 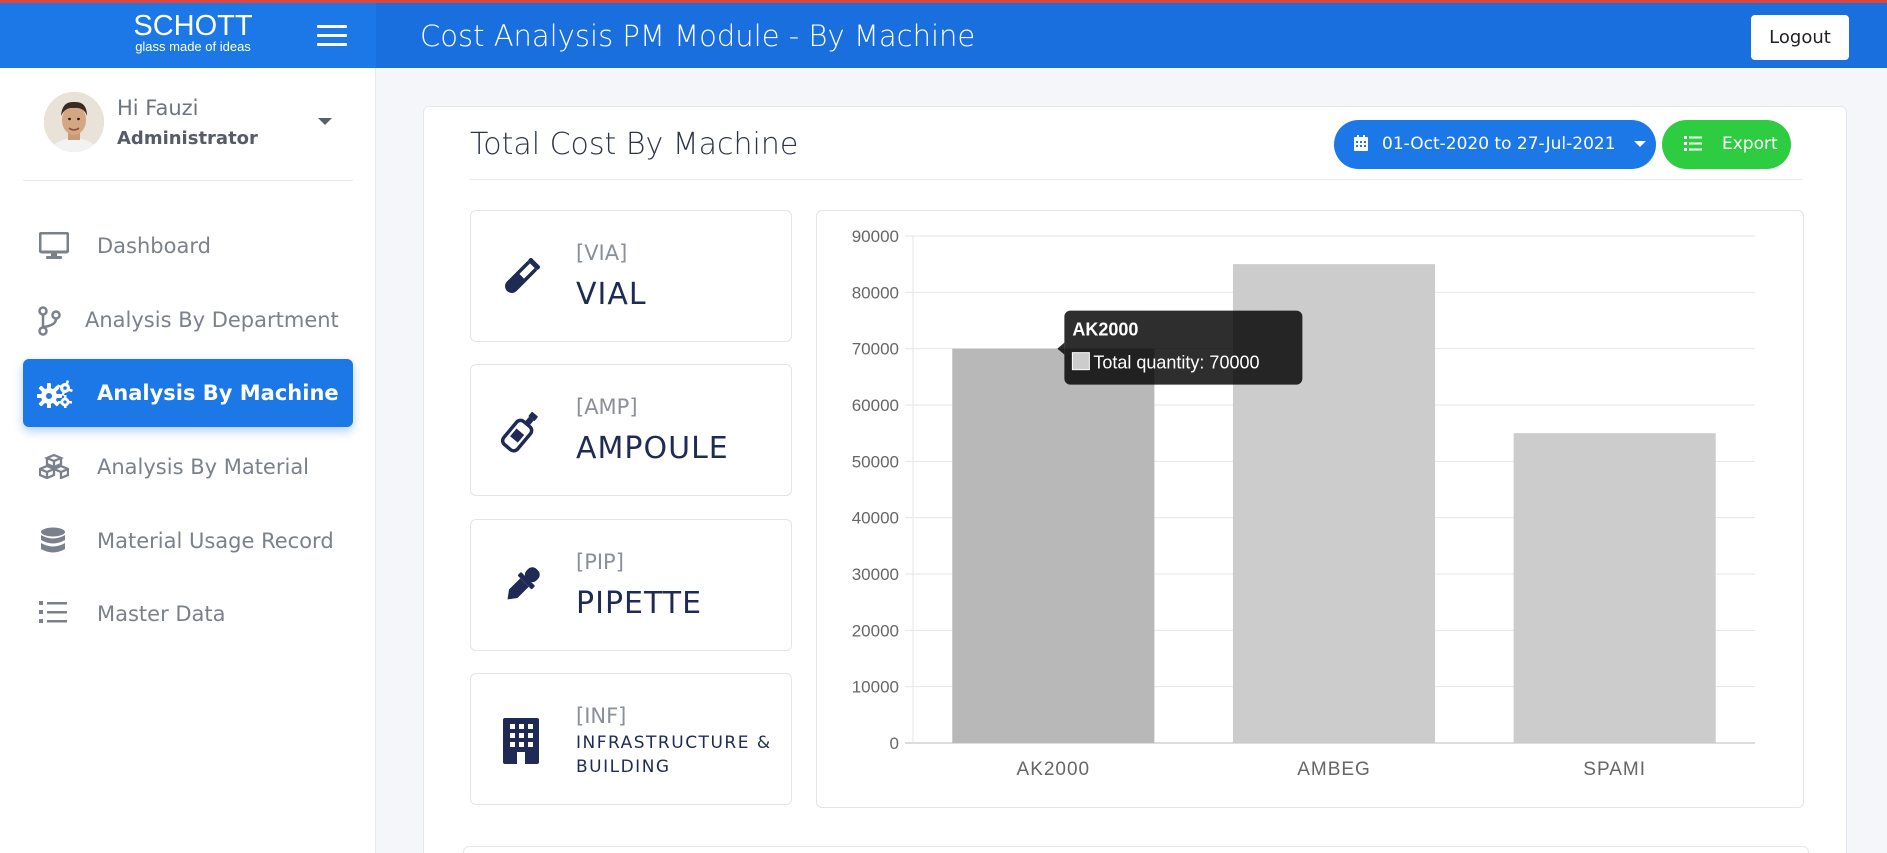 What do you see at coordinates (158, 108) in the screenshot?
I see `user-greeting: Hi Fauzi` at bounding box center [158, 108].